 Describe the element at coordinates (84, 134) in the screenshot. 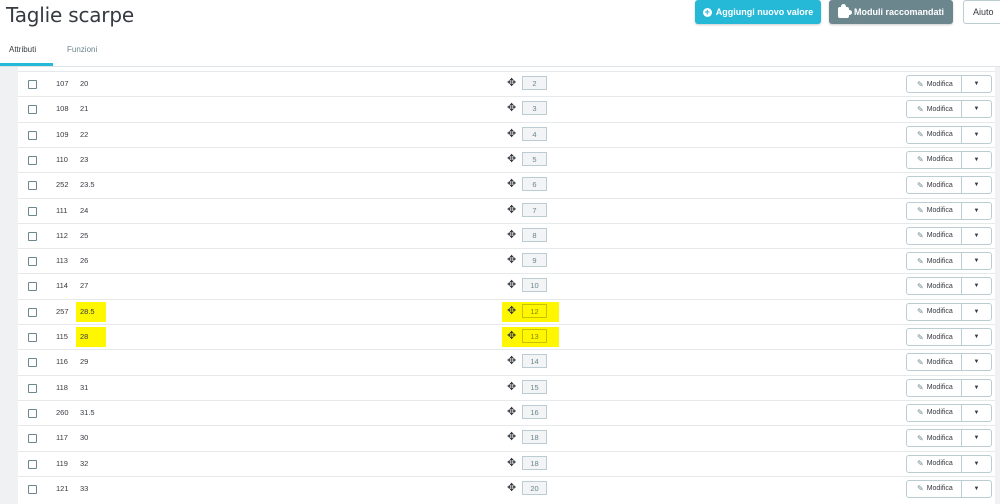

I see `row-value: 22` at that location.